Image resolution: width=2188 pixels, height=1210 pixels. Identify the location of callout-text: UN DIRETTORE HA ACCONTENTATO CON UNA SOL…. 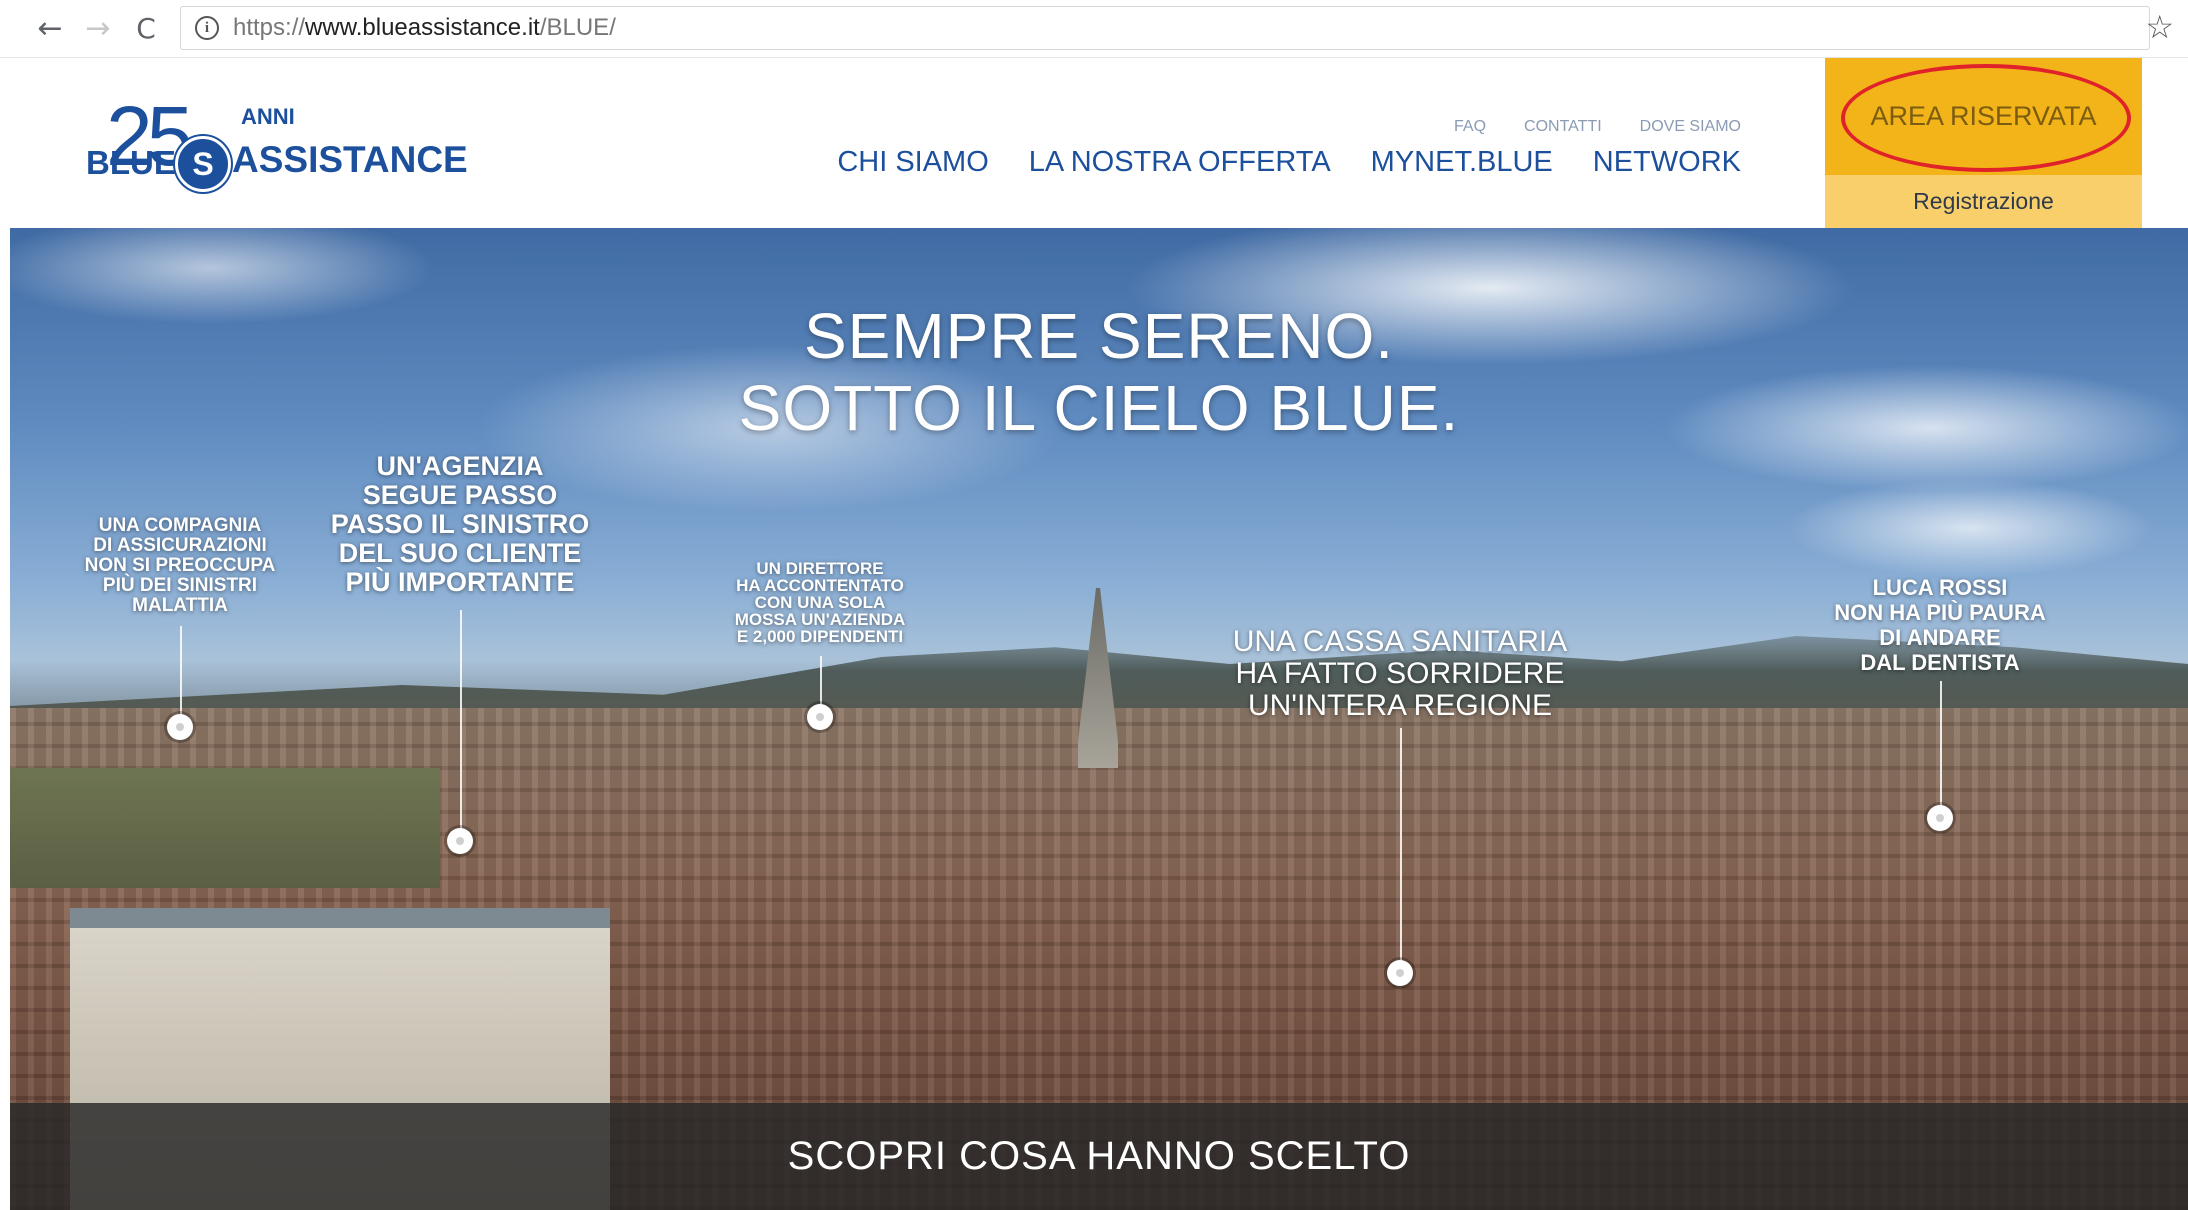
(820, 602).